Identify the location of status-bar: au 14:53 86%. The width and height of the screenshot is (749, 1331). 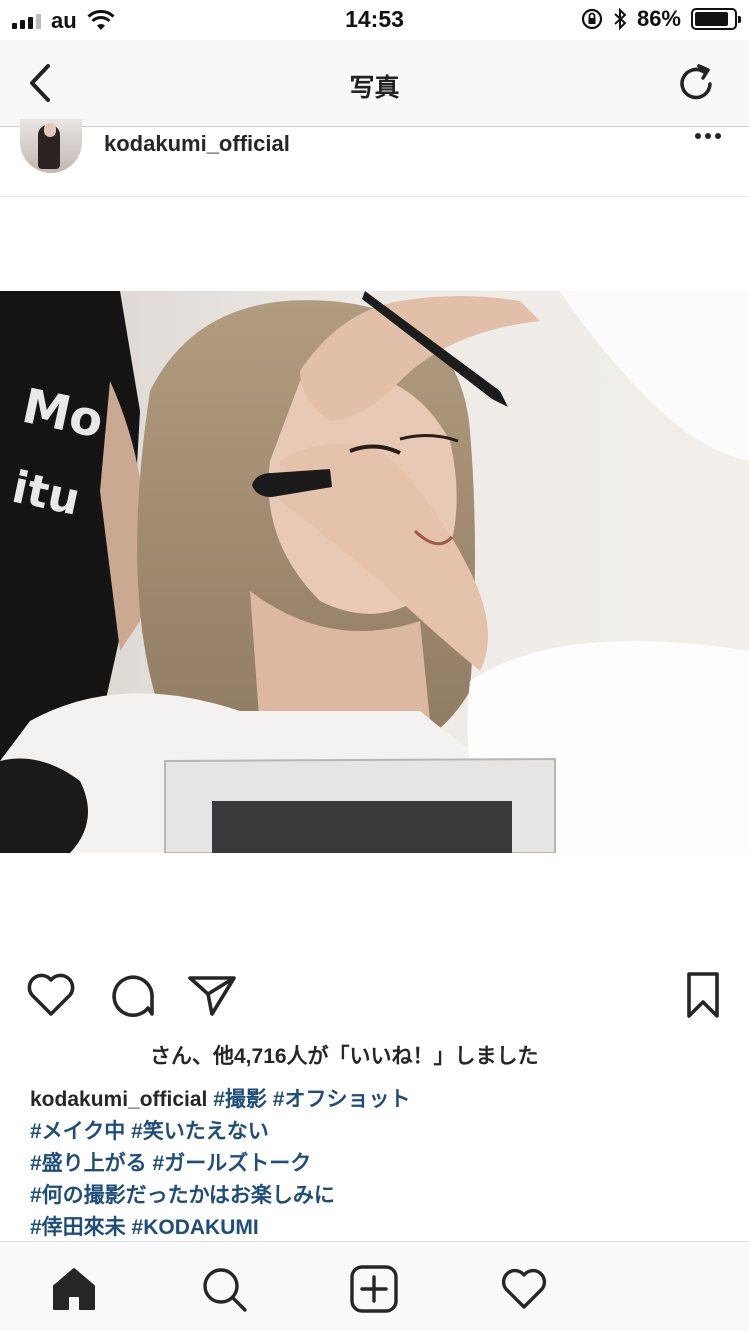
(374, 20).